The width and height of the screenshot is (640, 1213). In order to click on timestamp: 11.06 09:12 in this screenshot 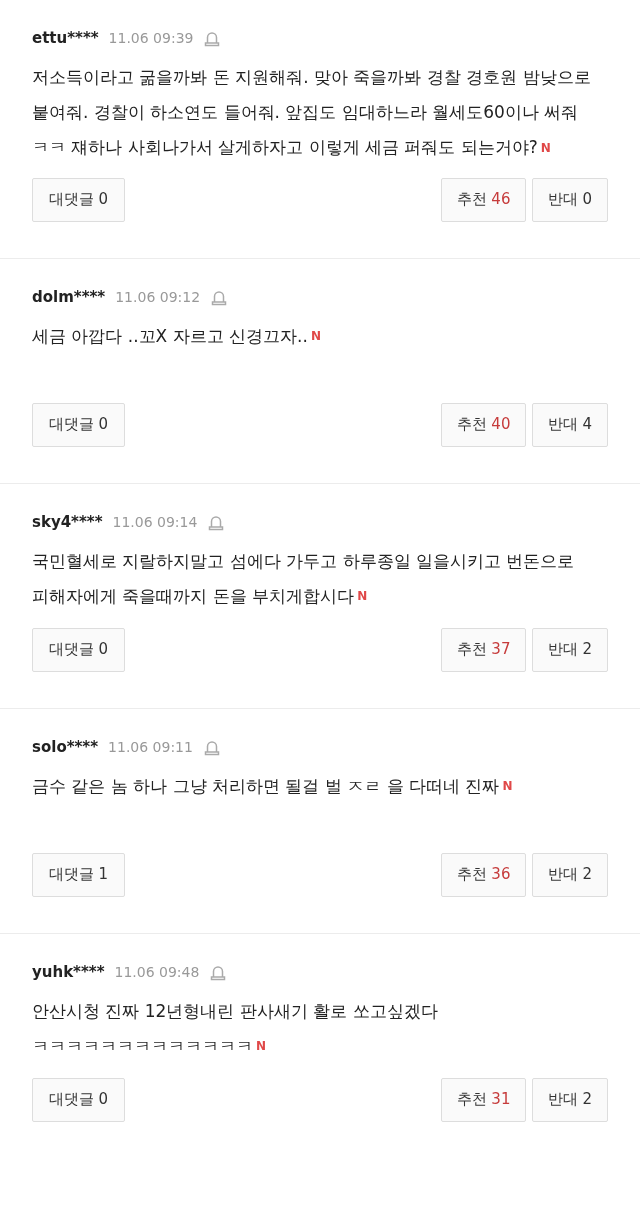, I will do `click(158, 296)`.